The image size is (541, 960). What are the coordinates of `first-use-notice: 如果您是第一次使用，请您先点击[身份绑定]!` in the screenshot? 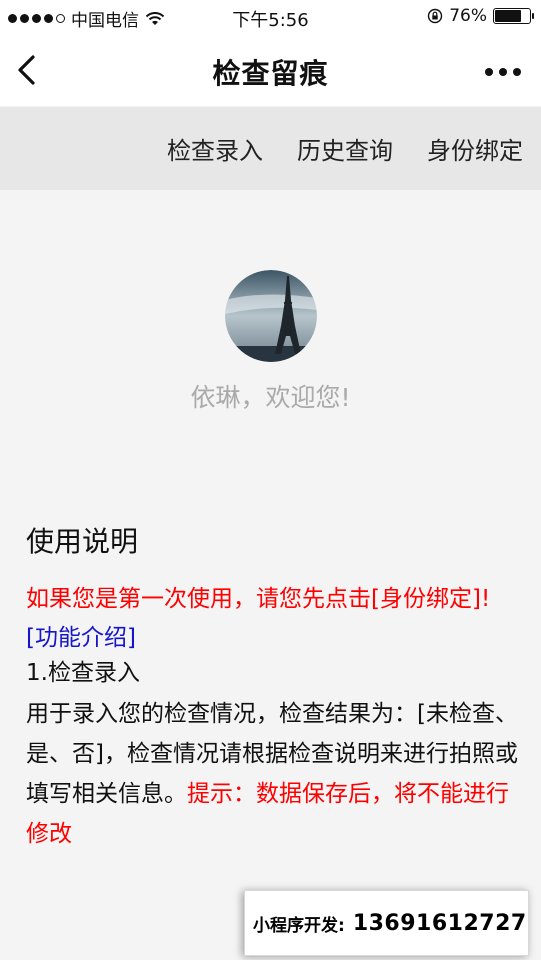 It's located at (258, 599).